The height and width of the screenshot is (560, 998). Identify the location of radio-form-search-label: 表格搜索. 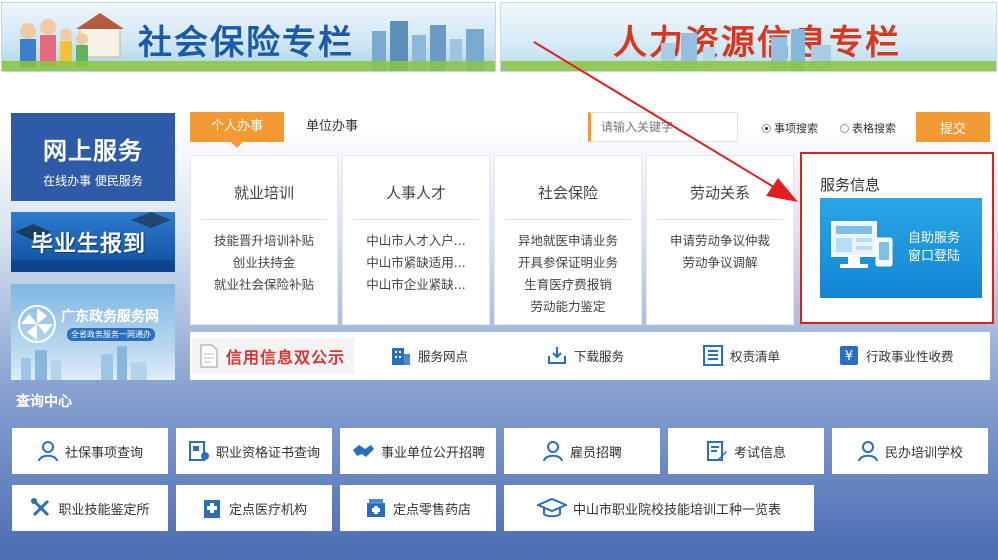
(874, 128).